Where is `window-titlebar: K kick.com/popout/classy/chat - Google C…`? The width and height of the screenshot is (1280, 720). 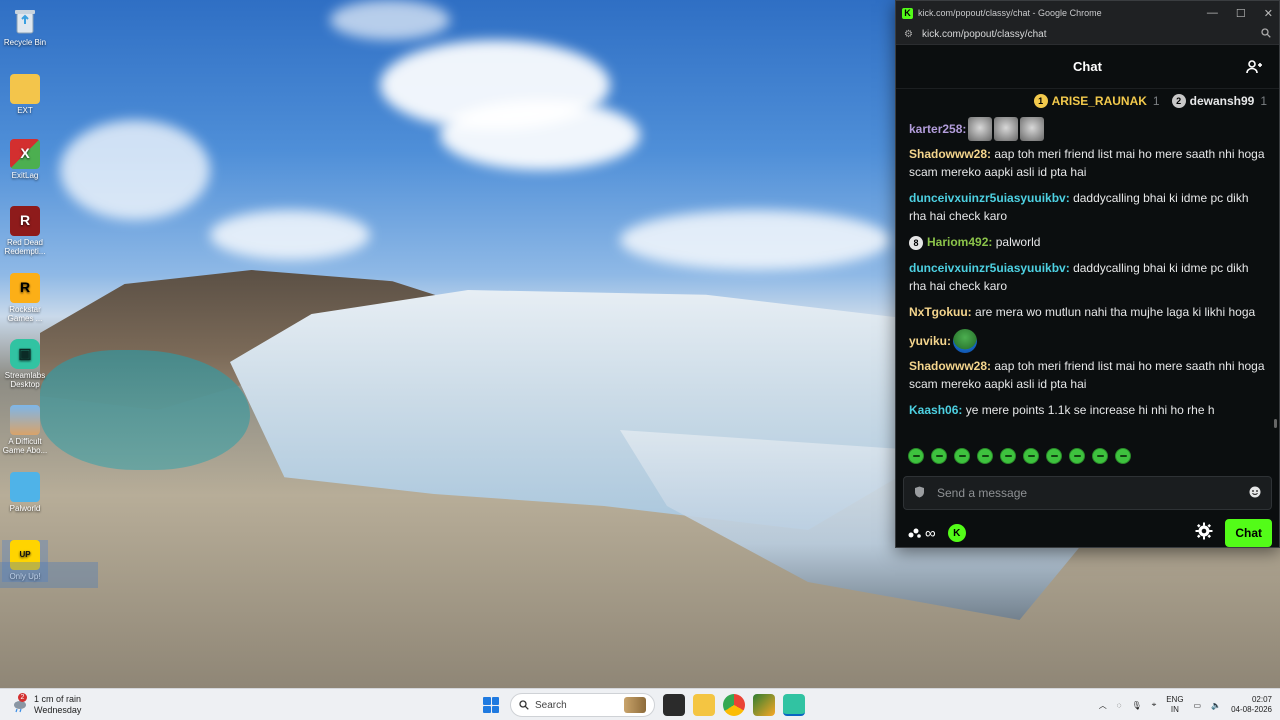 window-titlebar: K kick.com/popout/classy/chat - Google C… is located at coordinates (1087, 13).